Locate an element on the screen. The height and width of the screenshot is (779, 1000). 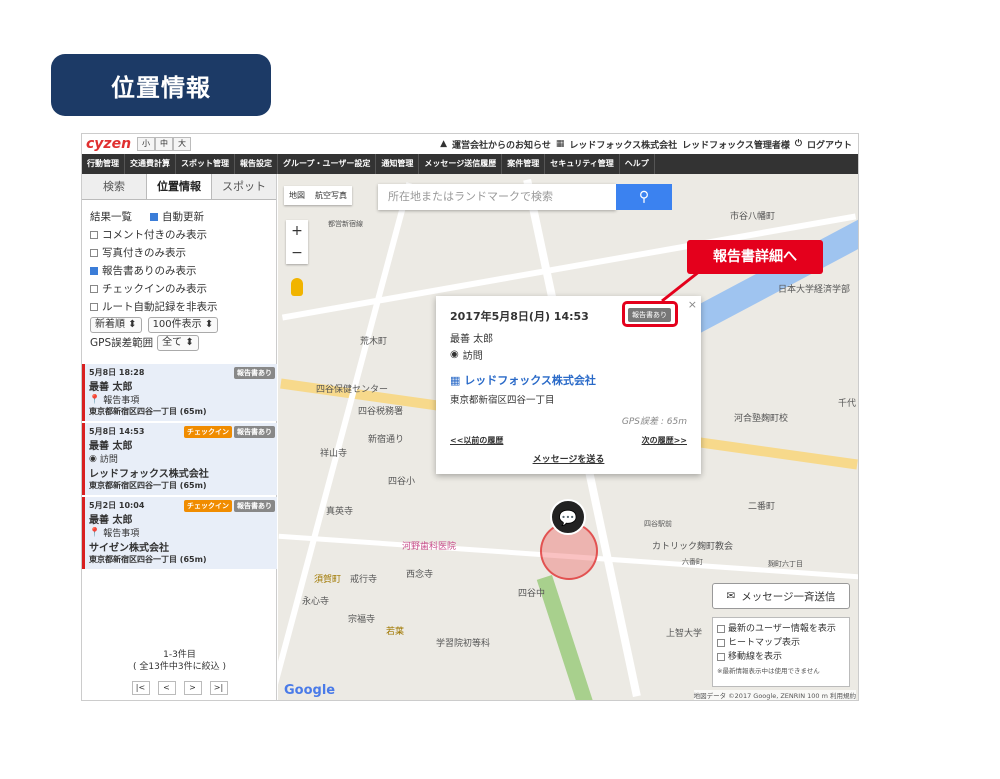
next-page-button: > is located at coordinates (192, 688).